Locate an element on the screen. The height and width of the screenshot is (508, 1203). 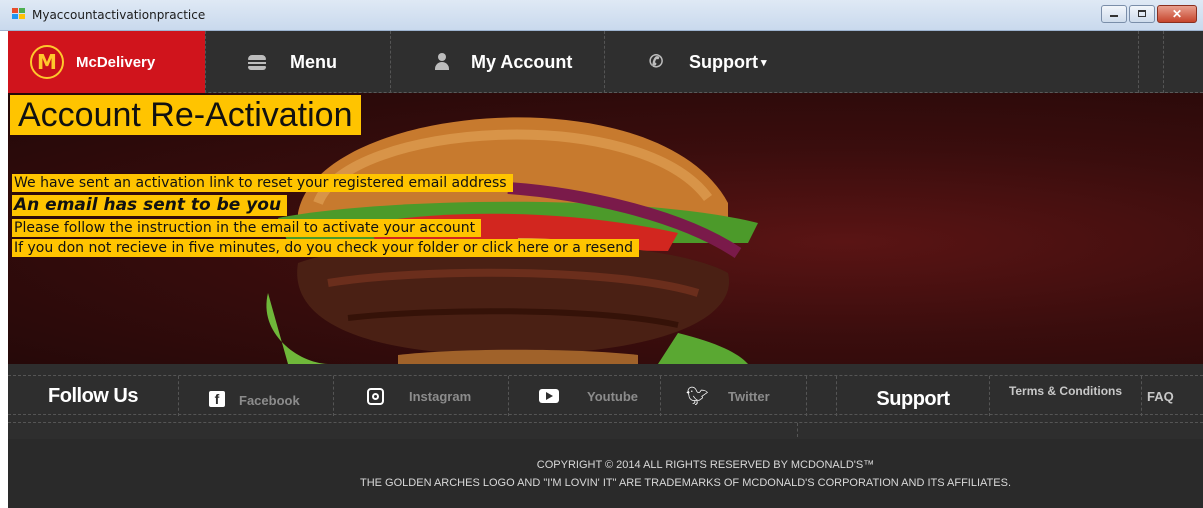
brand-link: M McDelivery is located at coordinates (106, 62).